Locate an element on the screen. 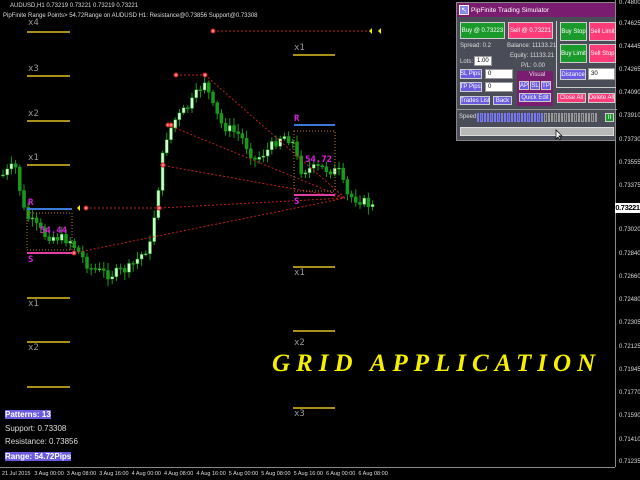 This screenshot has height=480, width=640. sl-visual-button: SL is located at coordinates (535, 85).